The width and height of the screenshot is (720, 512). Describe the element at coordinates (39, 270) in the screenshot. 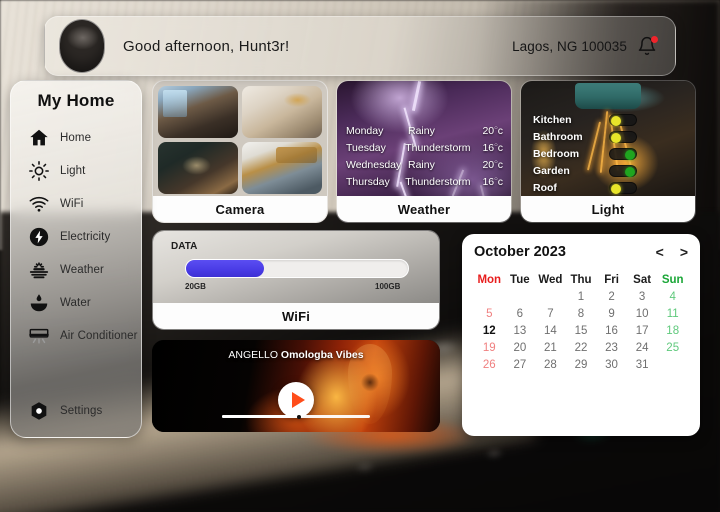

I see `sun-waves-icon` at that location.